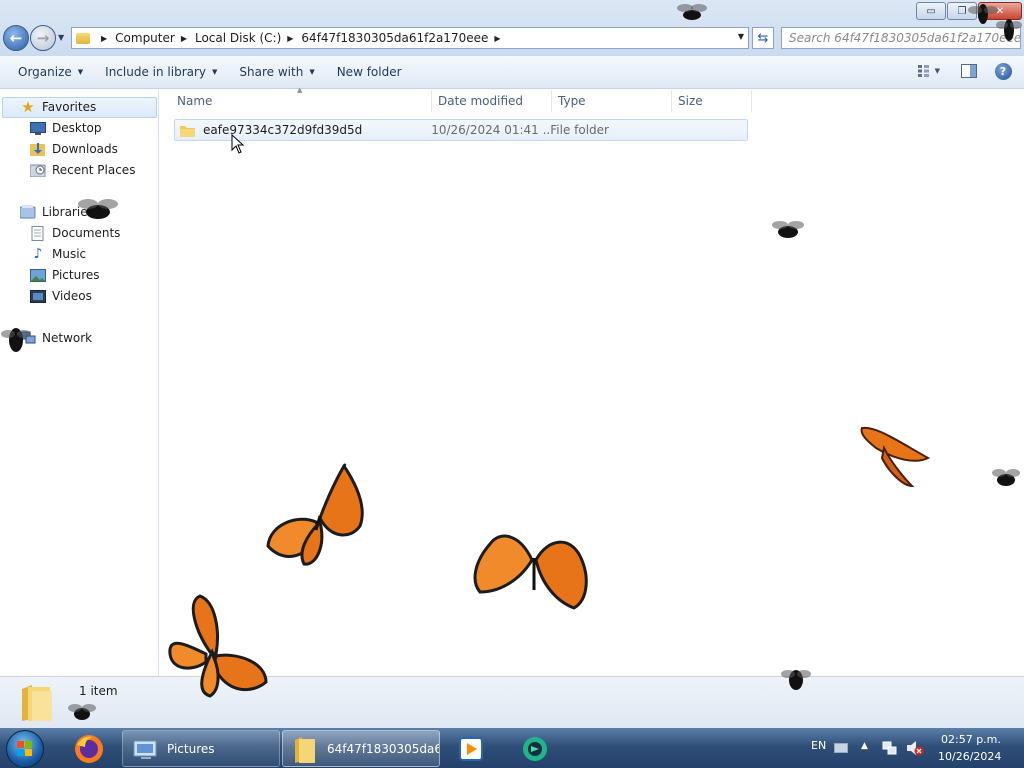 The image size is (1024, 768). I want to click on nav-recent-places: Recent Places, so click(82, 170).